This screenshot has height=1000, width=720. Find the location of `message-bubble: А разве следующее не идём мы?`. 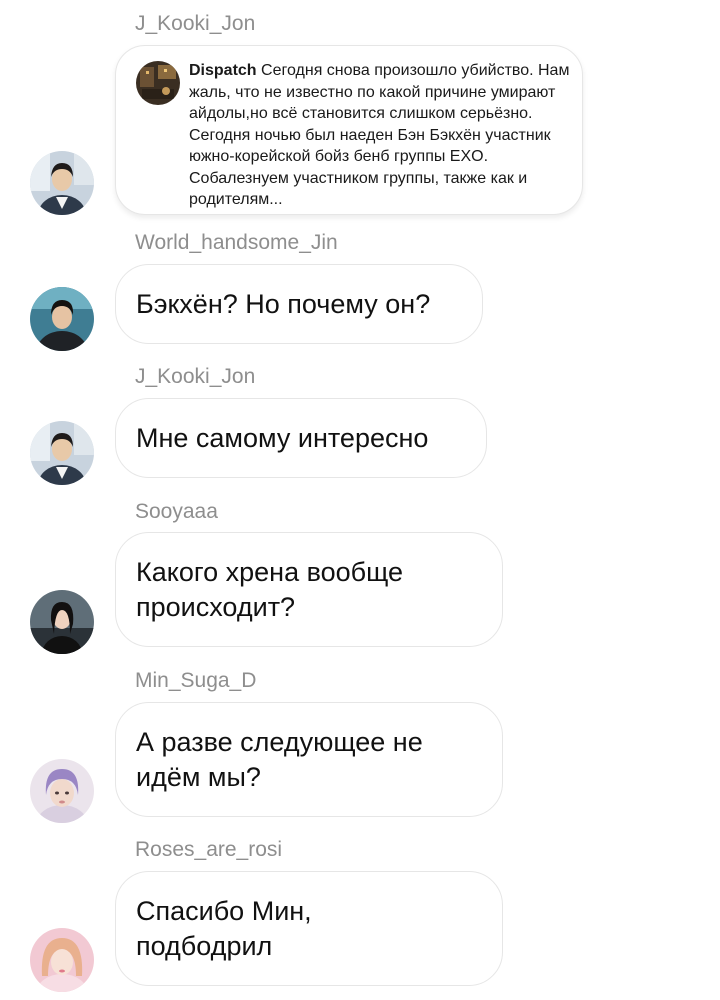

message-bubble: А разве следующее не идём мы? is located at coordinates (309, 759).